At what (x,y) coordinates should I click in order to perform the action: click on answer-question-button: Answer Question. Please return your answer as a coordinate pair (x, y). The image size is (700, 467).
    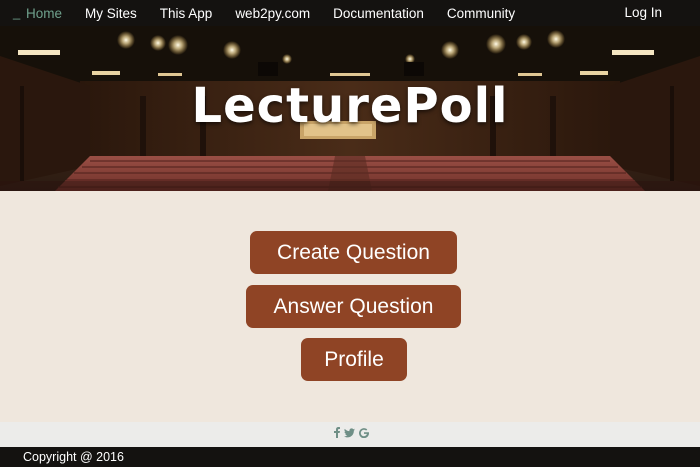
    Looking at the image, I should click on (353, 306).